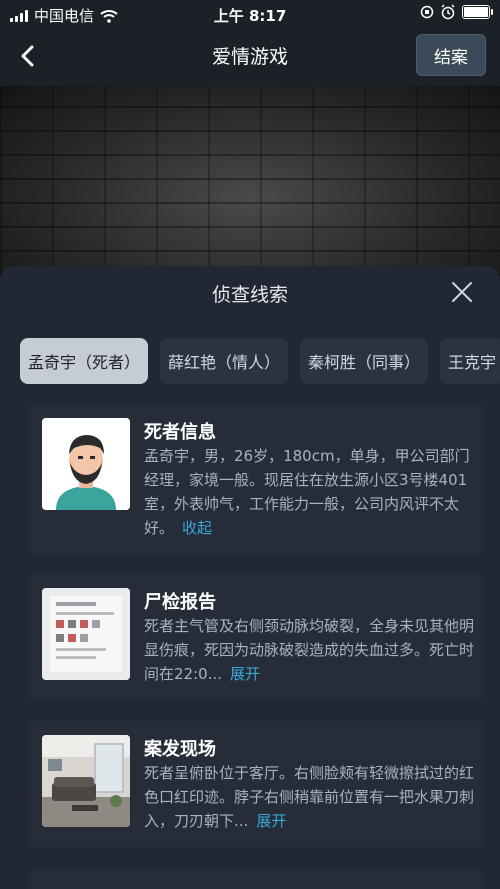 The height and width of the screenshot is (889, 500). I want to click on tab-mengqiyu: 孟奇宇（死者）, so click(84, 361).